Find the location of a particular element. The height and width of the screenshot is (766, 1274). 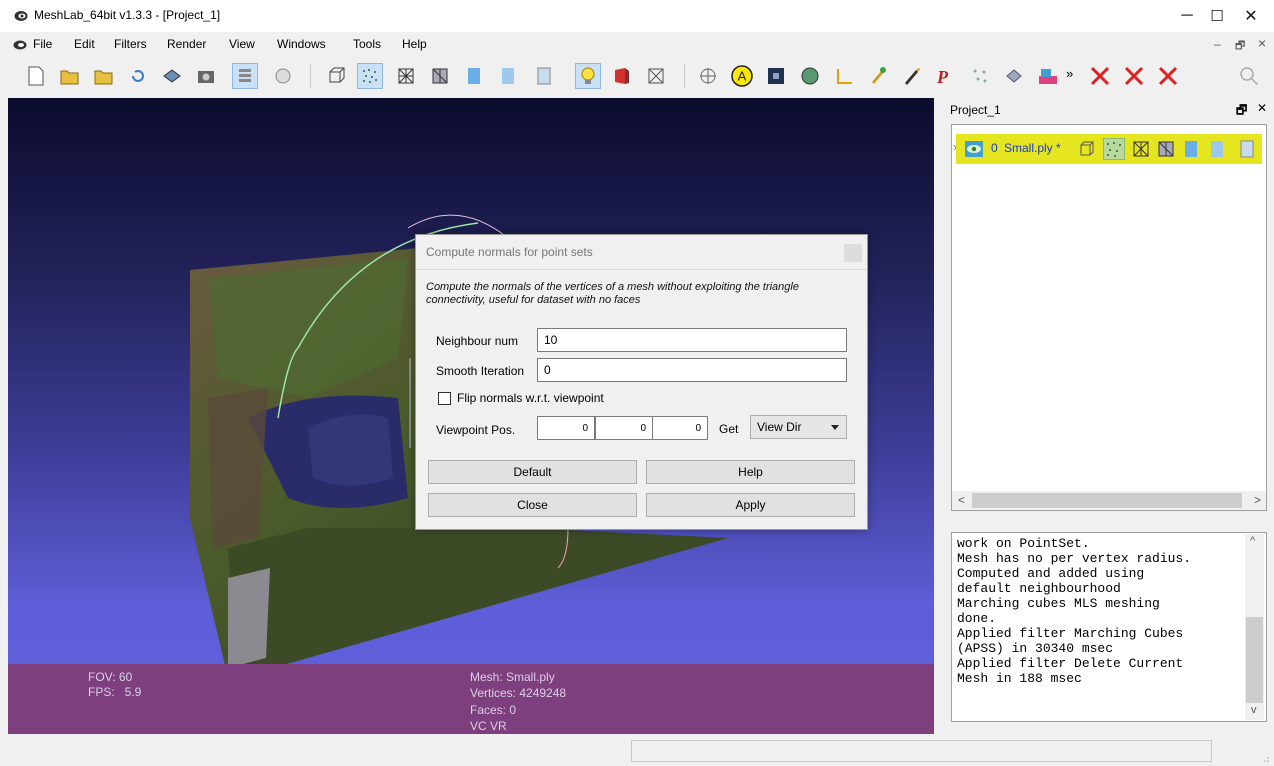

mdi-minimize-button: – is located at coordinates (1217, 44).